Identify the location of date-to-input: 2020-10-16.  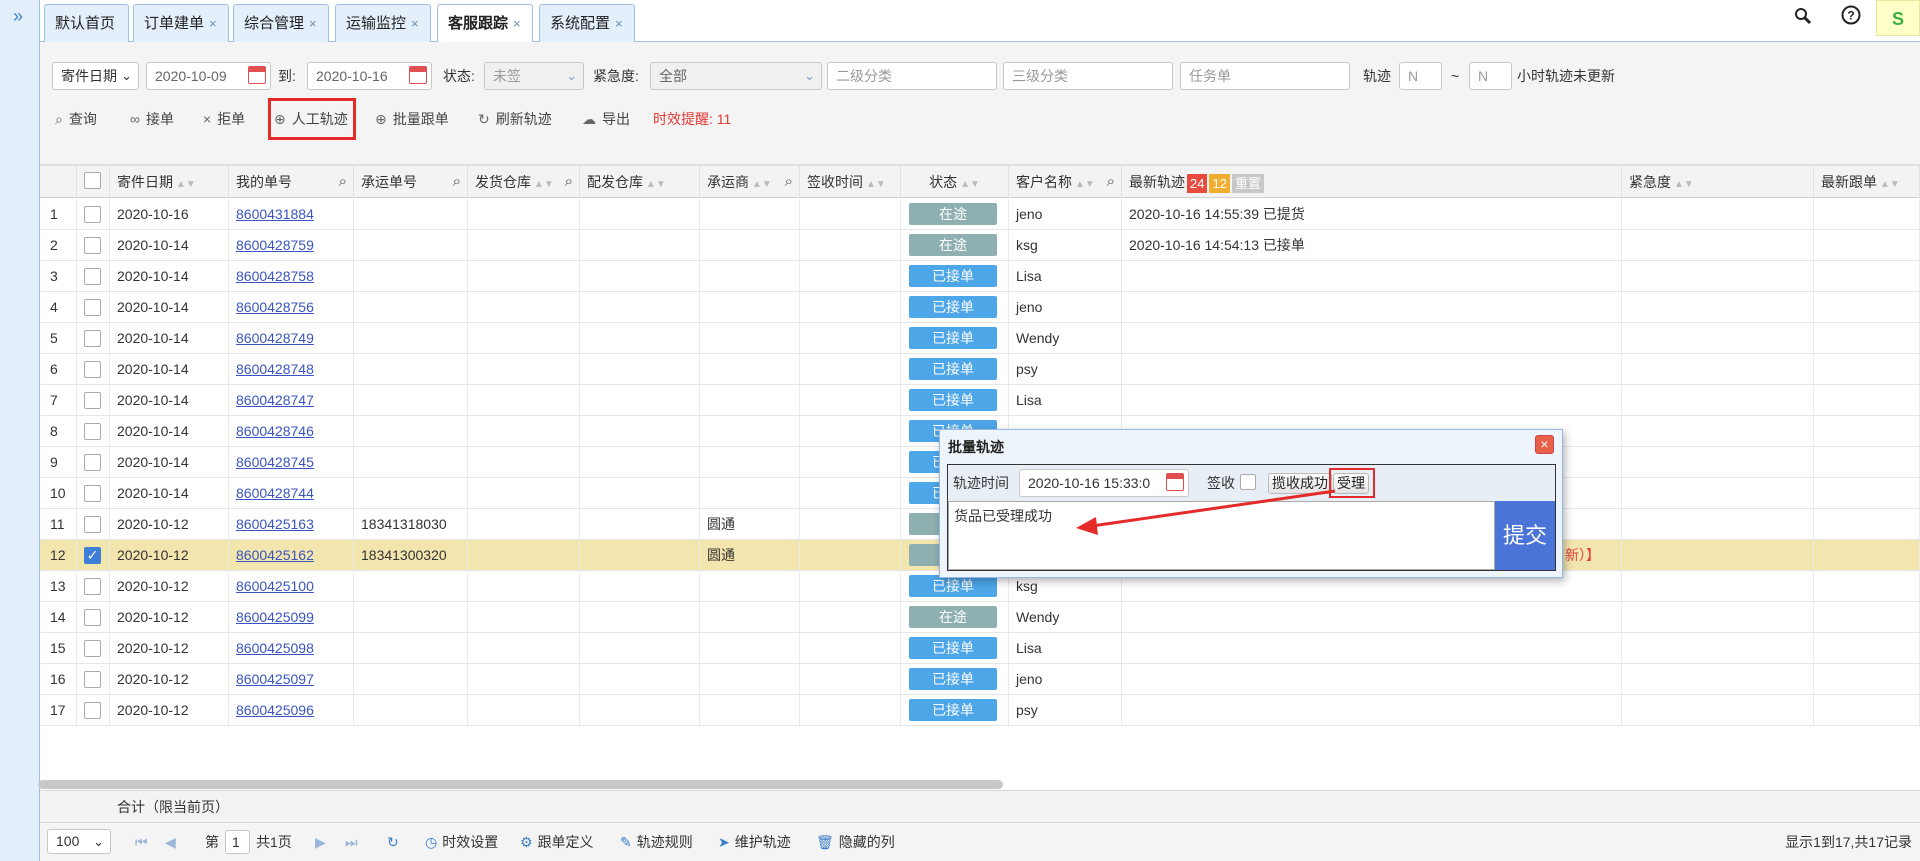
(369, 76).